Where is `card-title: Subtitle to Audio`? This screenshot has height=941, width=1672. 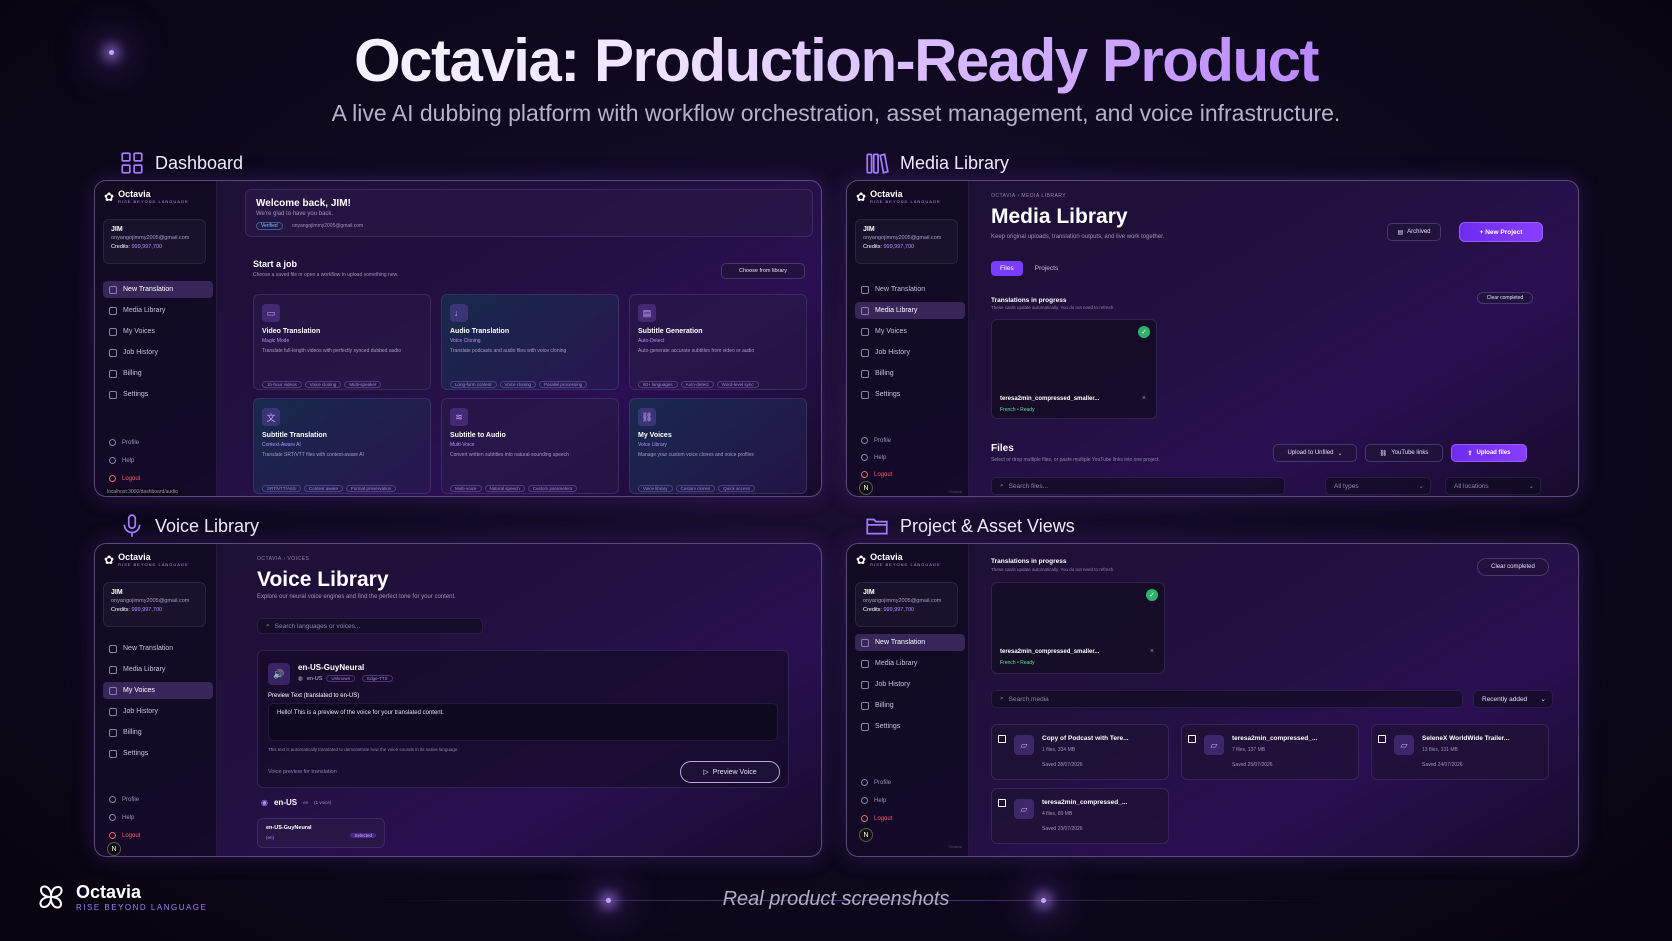
card-title: Subtitle to Audio is located at coordinates (478, 435).